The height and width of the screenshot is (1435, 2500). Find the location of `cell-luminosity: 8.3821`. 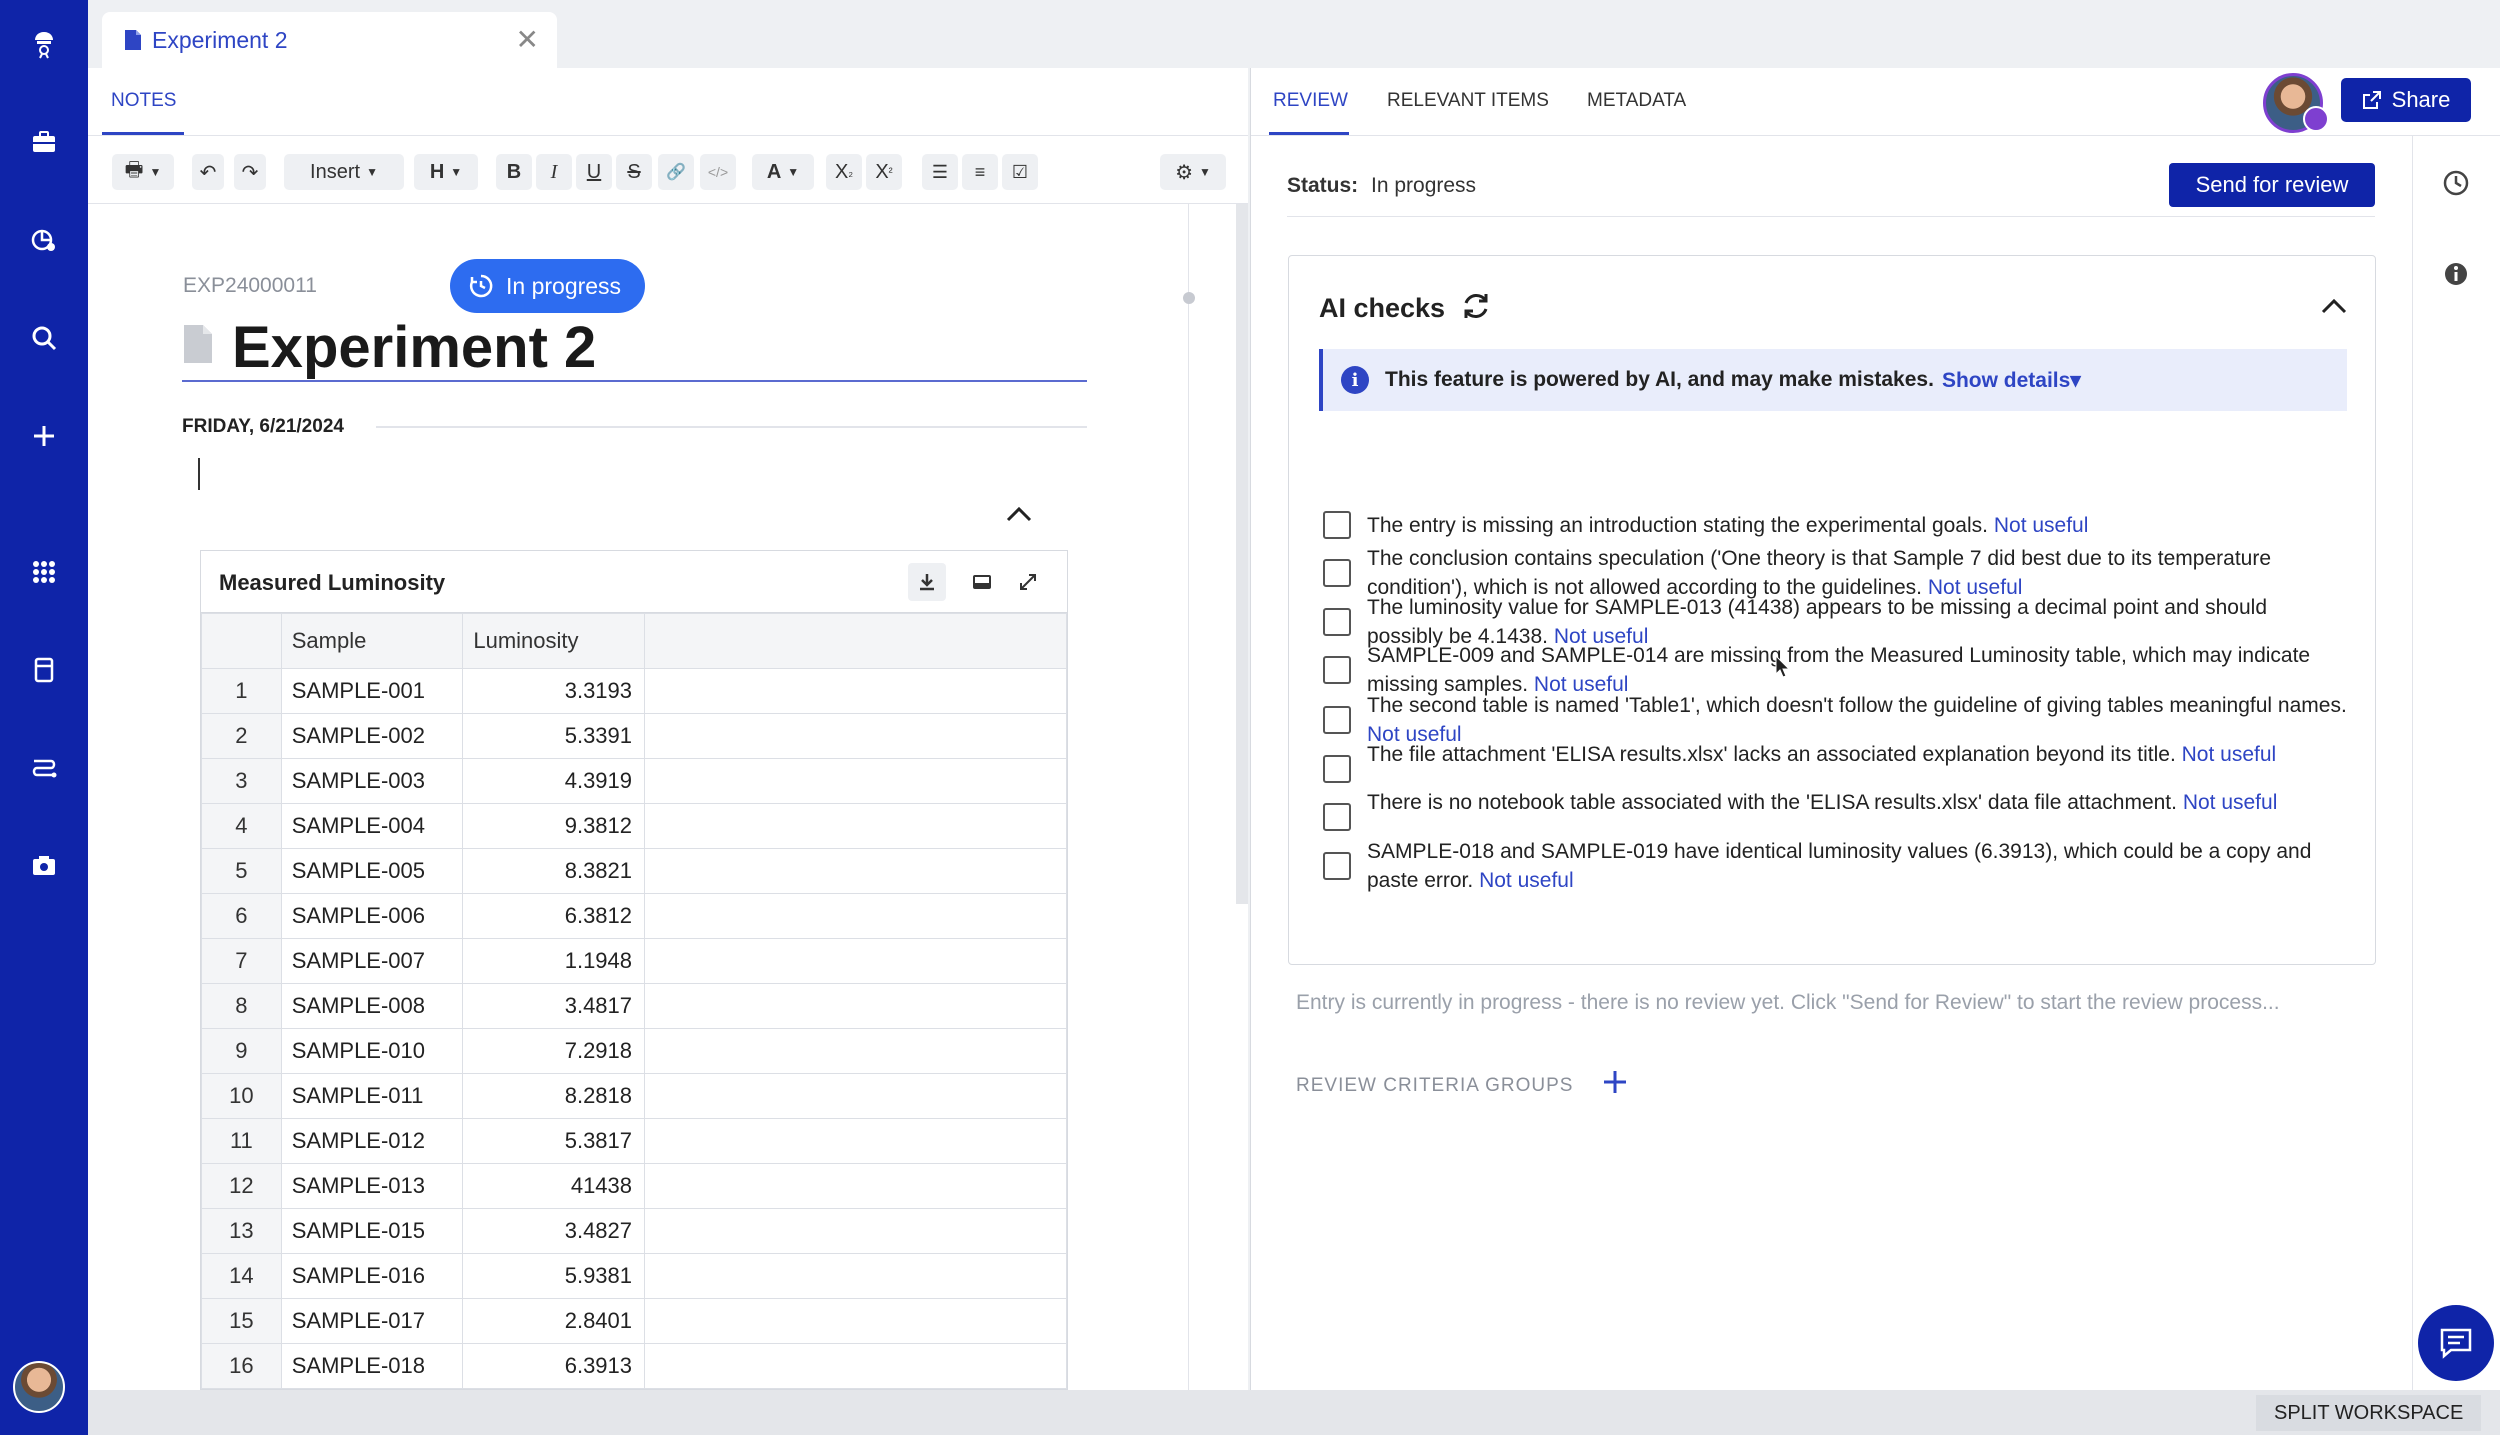

cell-luminosity: 8.3821 is located at coordinates (554, 871).